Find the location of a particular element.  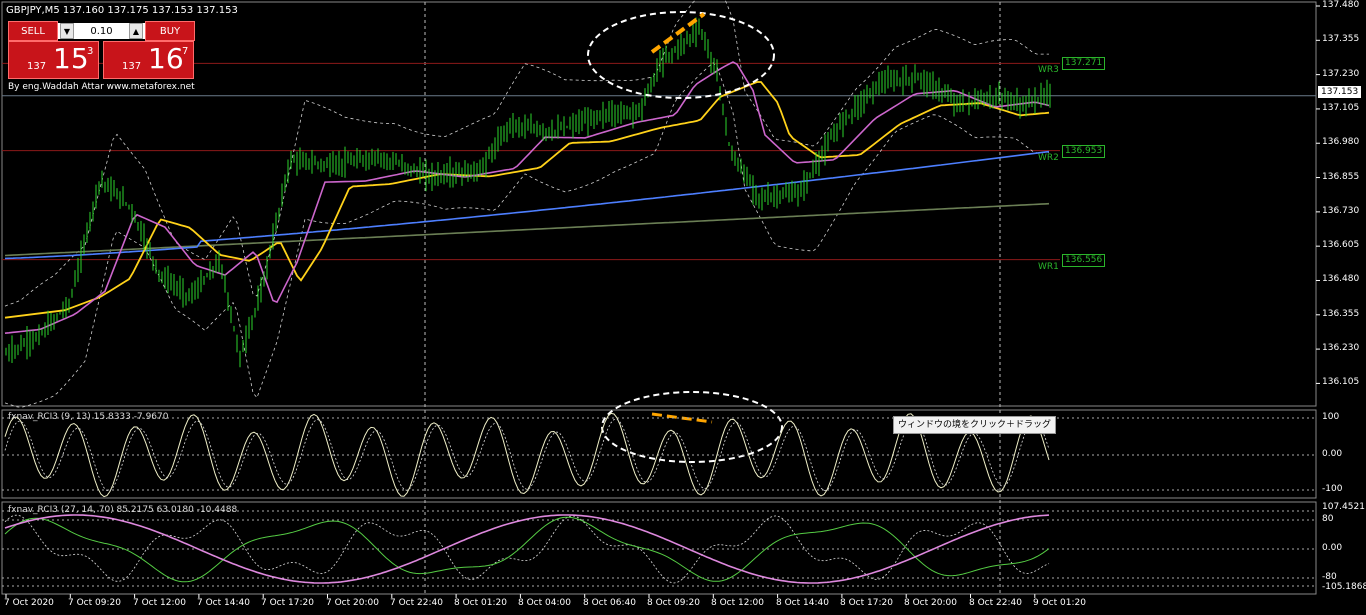

time-axis-label-13: 8 Oct 17:20 is located at coordinates (866, 603).